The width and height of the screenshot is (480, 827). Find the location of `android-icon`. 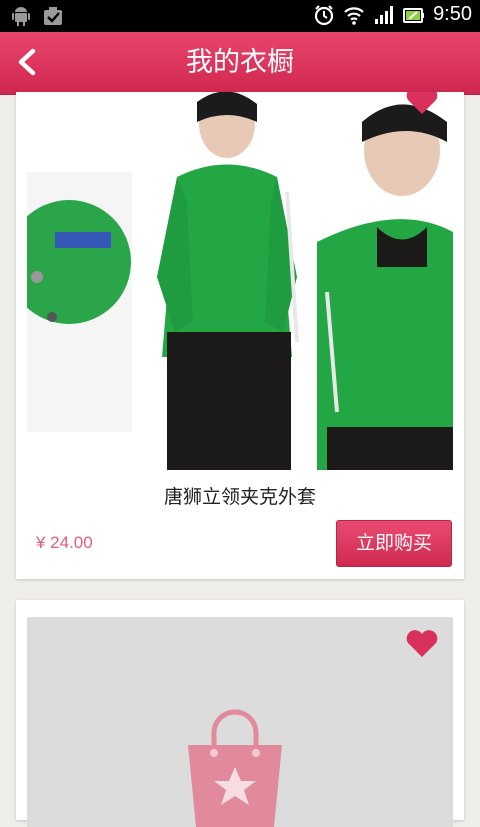

android-icon is located at coordinates (21, 16).